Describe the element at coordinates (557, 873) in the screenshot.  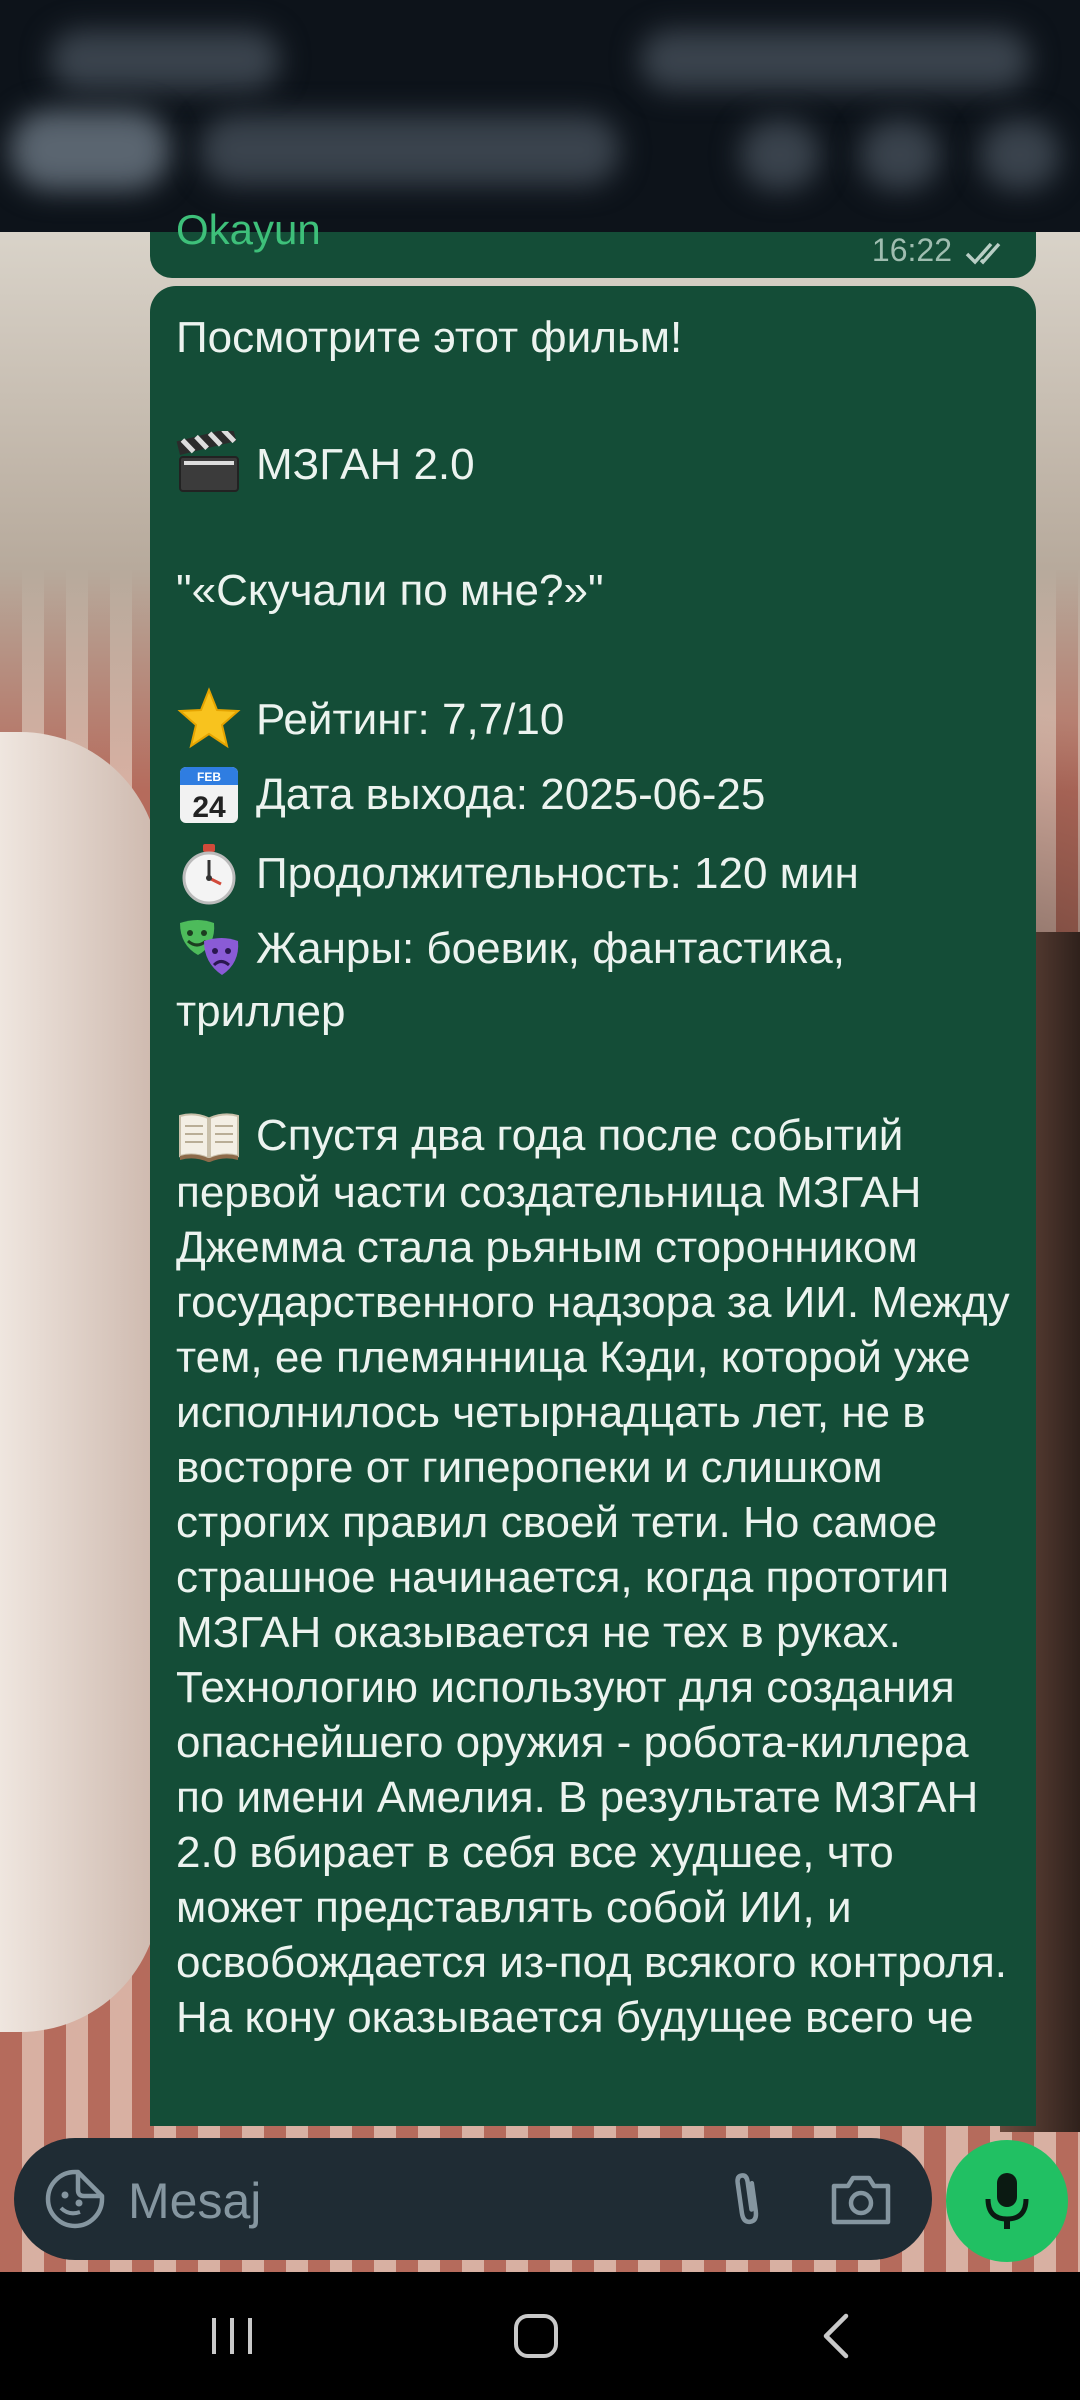
I see `movie-duration: Продолжительность: 120 мин` at that location.